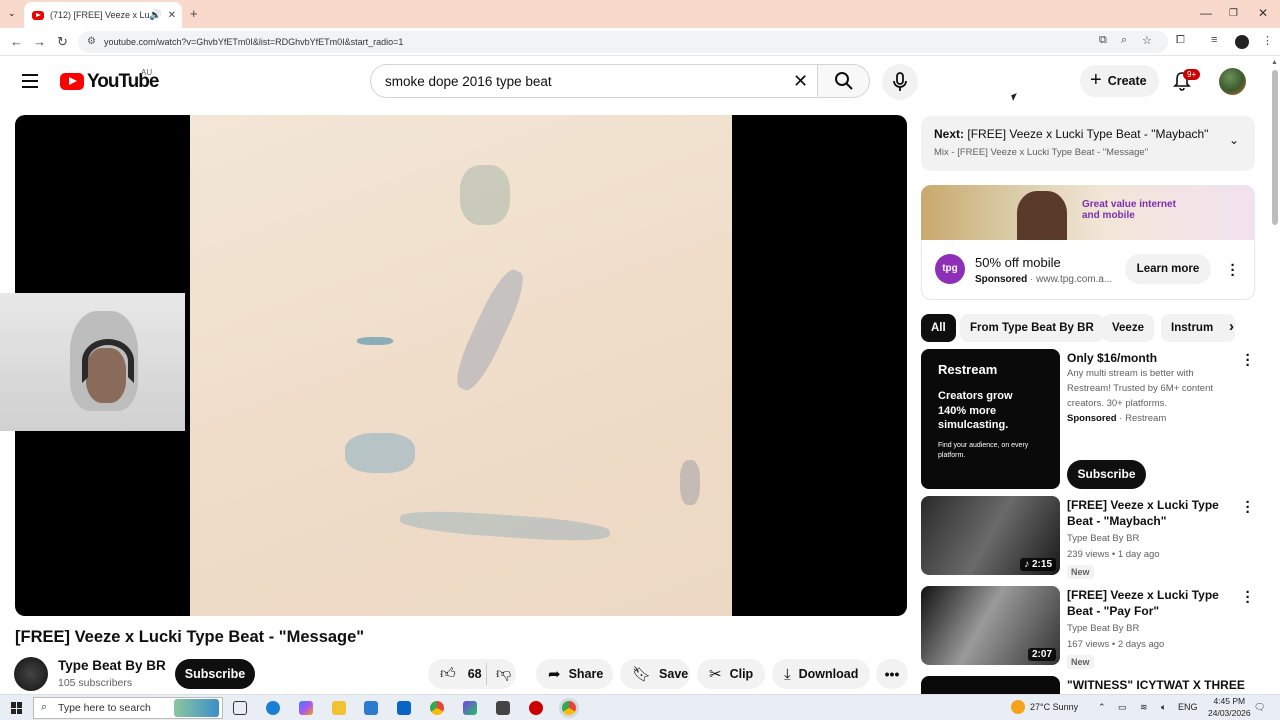  I want to click on chip-all: All, so click(938, 328).